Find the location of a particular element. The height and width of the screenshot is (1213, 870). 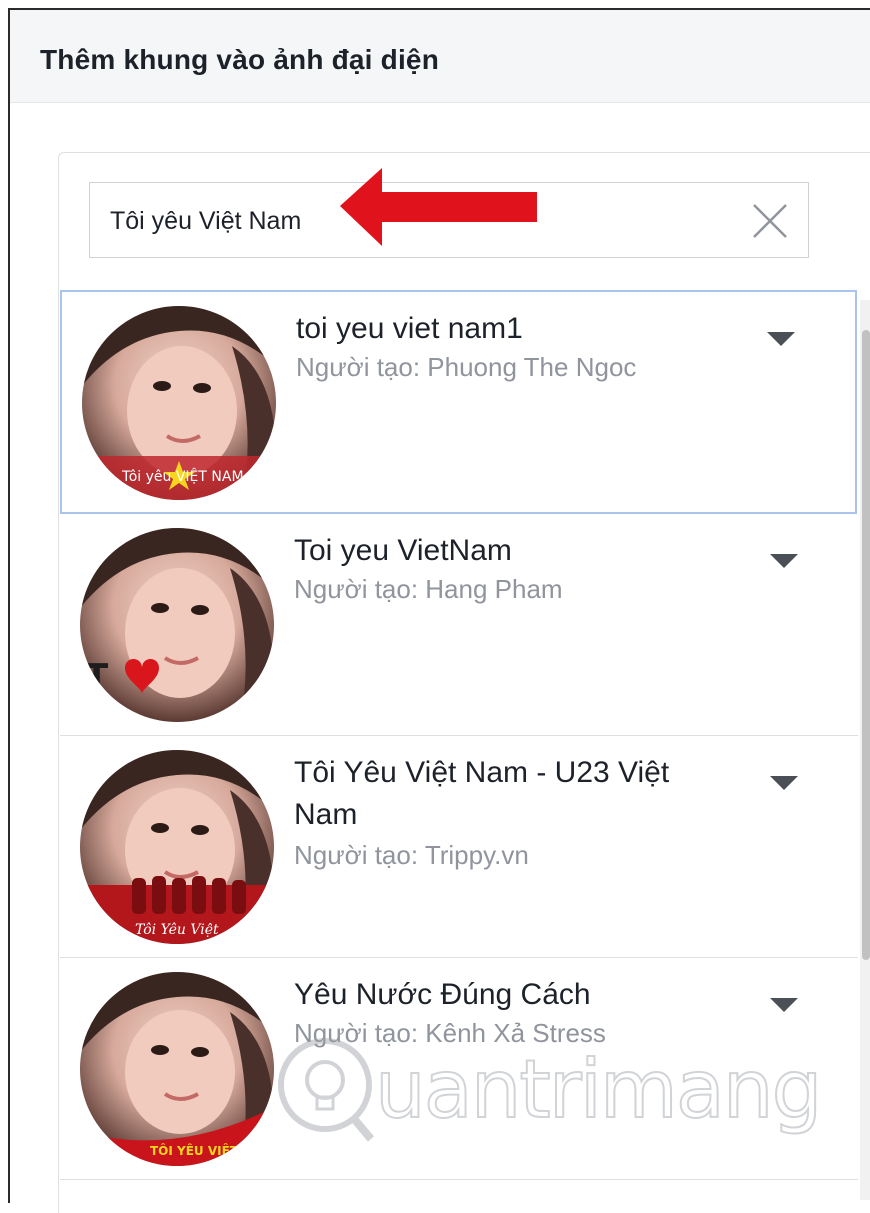

frame-preview-avatar: T is located at coordinates (177, 625).